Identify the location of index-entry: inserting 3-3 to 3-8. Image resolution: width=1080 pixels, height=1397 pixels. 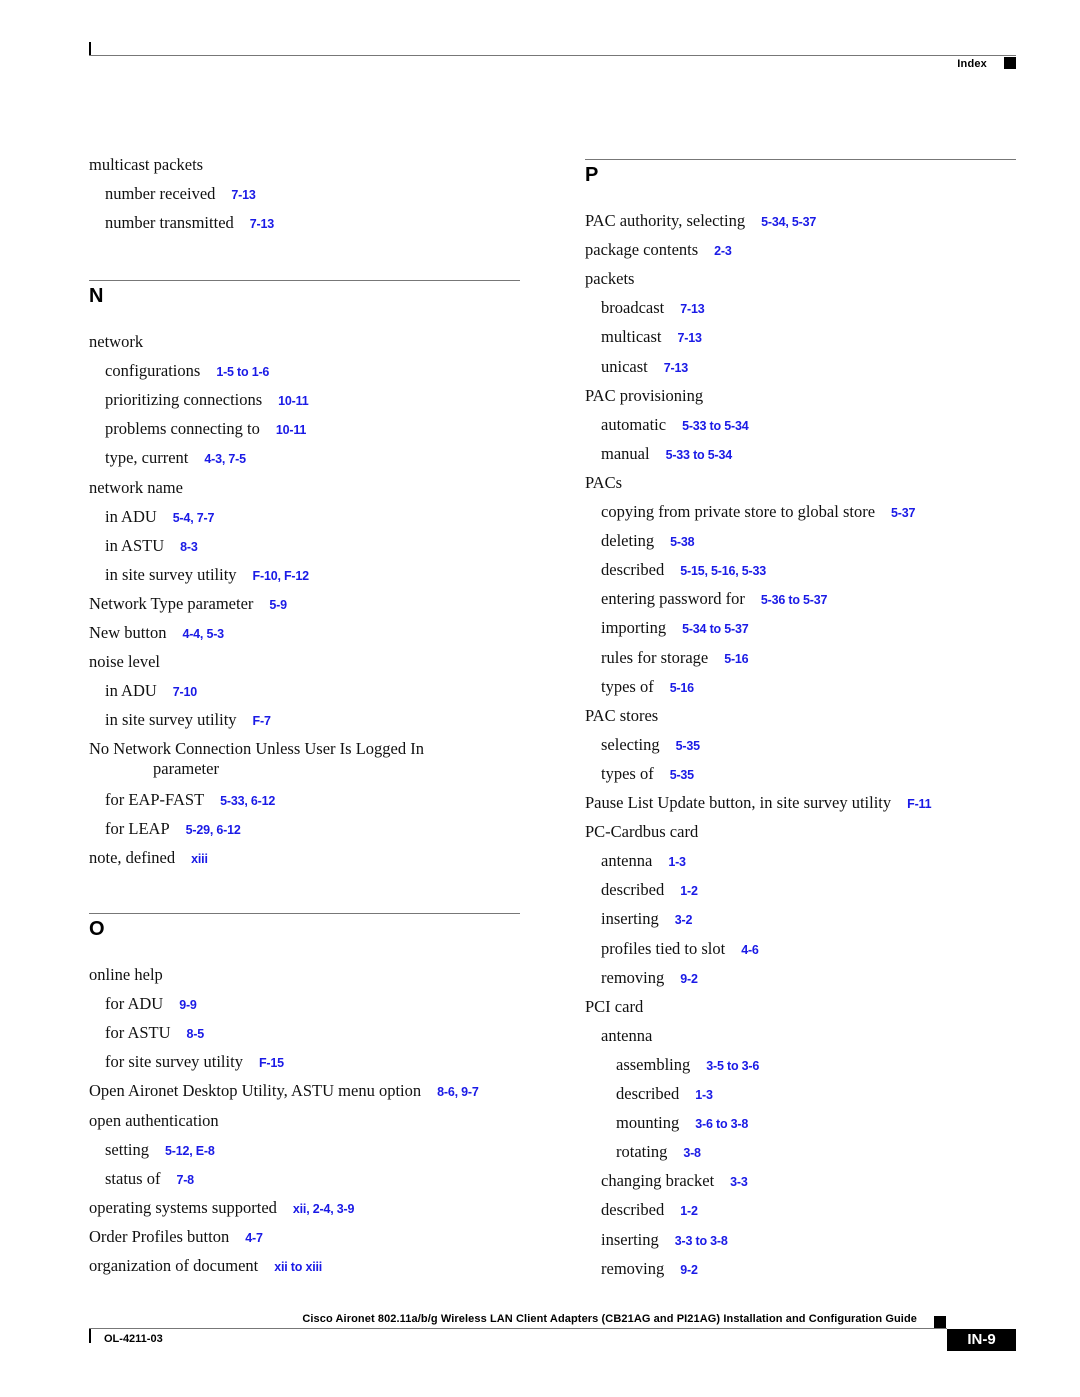
(664, 1240).